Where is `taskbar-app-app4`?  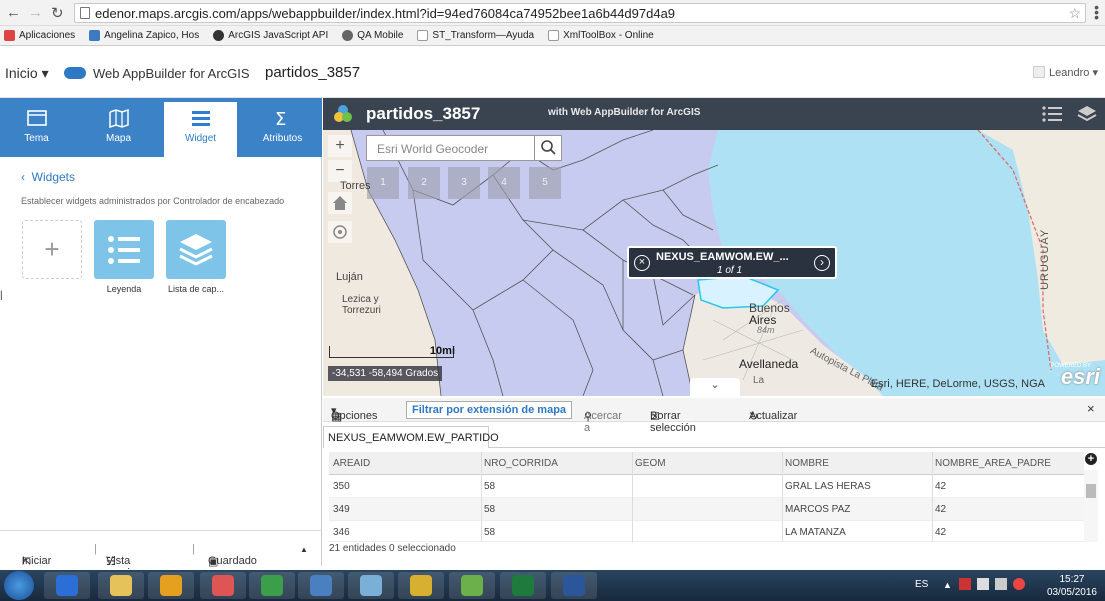 taskbar-app-app4 is located at coordinates (472, 585).